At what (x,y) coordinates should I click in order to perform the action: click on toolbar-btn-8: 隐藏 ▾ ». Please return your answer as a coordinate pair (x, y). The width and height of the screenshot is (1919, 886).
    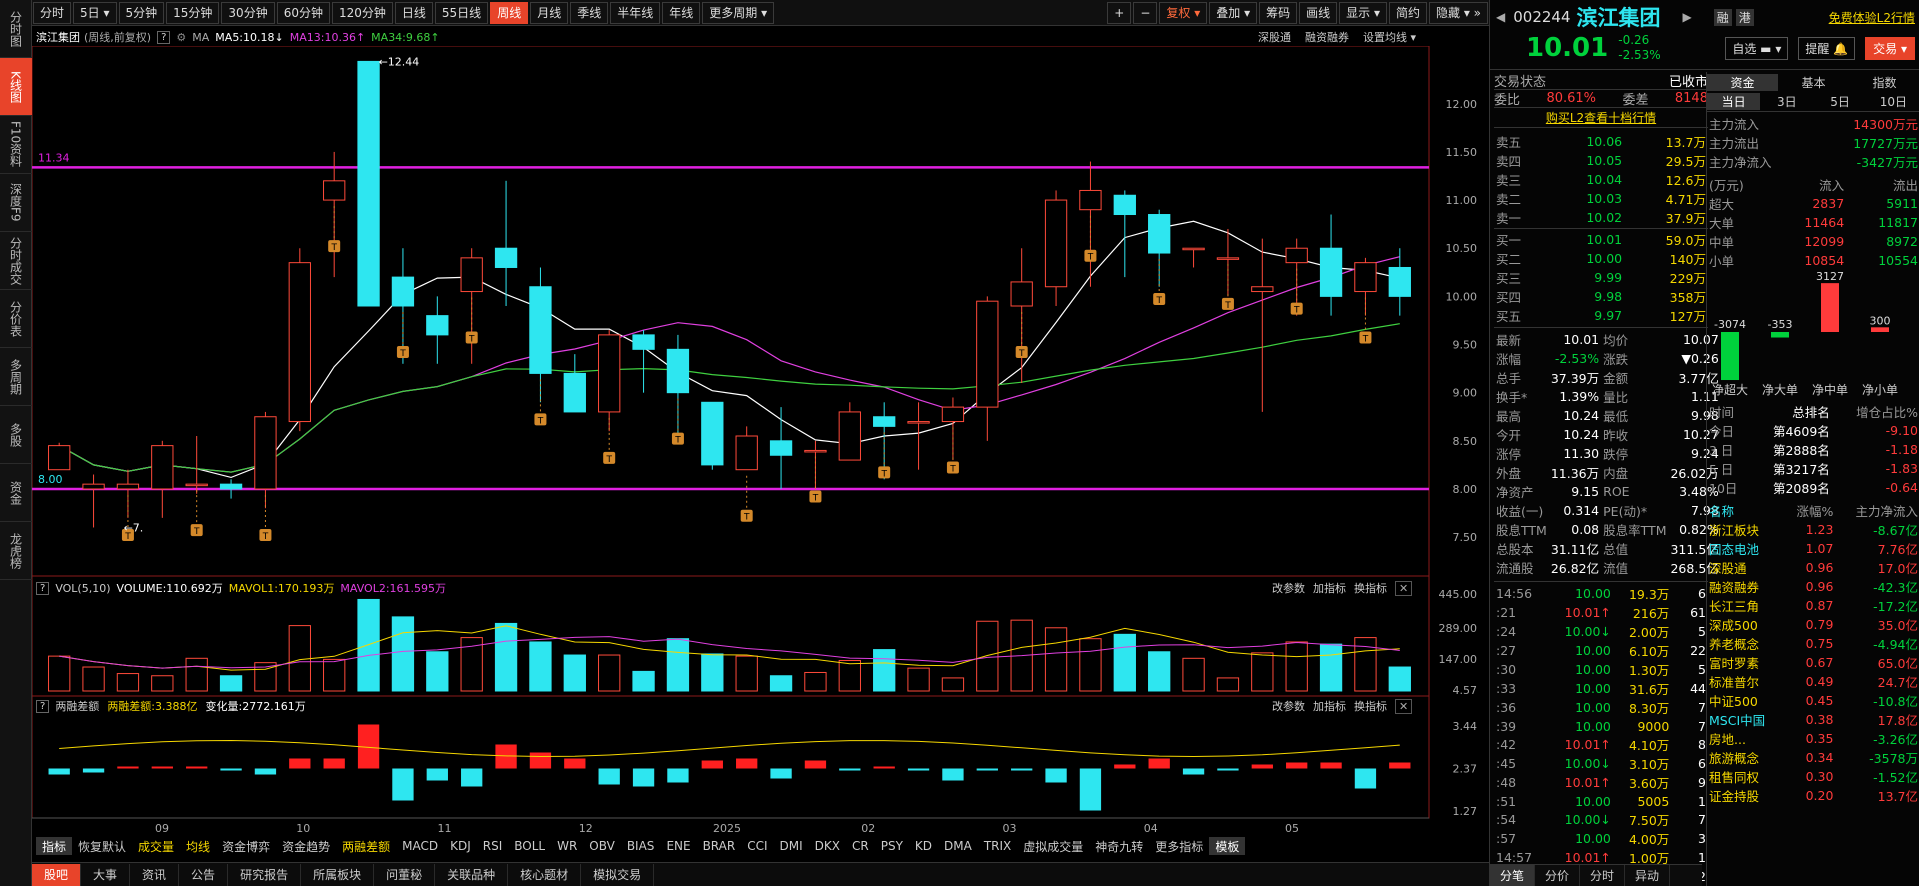
    Looking at the image, I should click on (1458, 12).